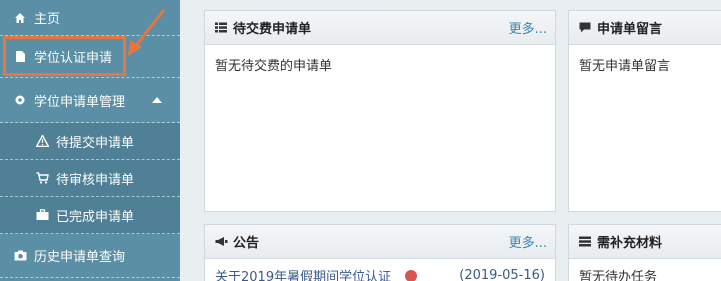 This screenshot has height=281, width=721. I want to click on sidebar-item-history: 历史申请单查询, so click(90, 256).